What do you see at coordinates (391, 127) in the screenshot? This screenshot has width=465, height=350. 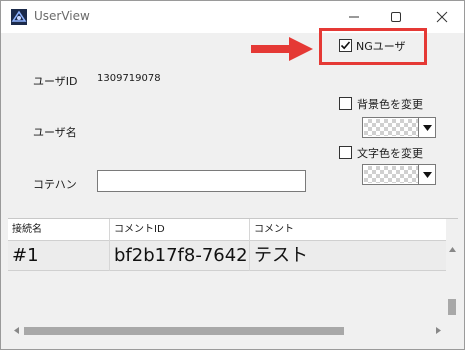 I see `bg-color-swatch` at bounding box center [391, 127].